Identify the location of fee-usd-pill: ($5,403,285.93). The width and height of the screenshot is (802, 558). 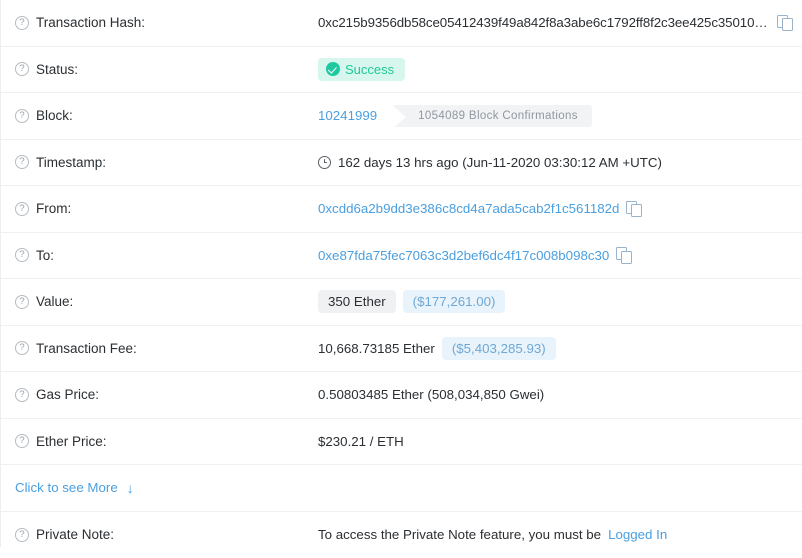
(499, 348).